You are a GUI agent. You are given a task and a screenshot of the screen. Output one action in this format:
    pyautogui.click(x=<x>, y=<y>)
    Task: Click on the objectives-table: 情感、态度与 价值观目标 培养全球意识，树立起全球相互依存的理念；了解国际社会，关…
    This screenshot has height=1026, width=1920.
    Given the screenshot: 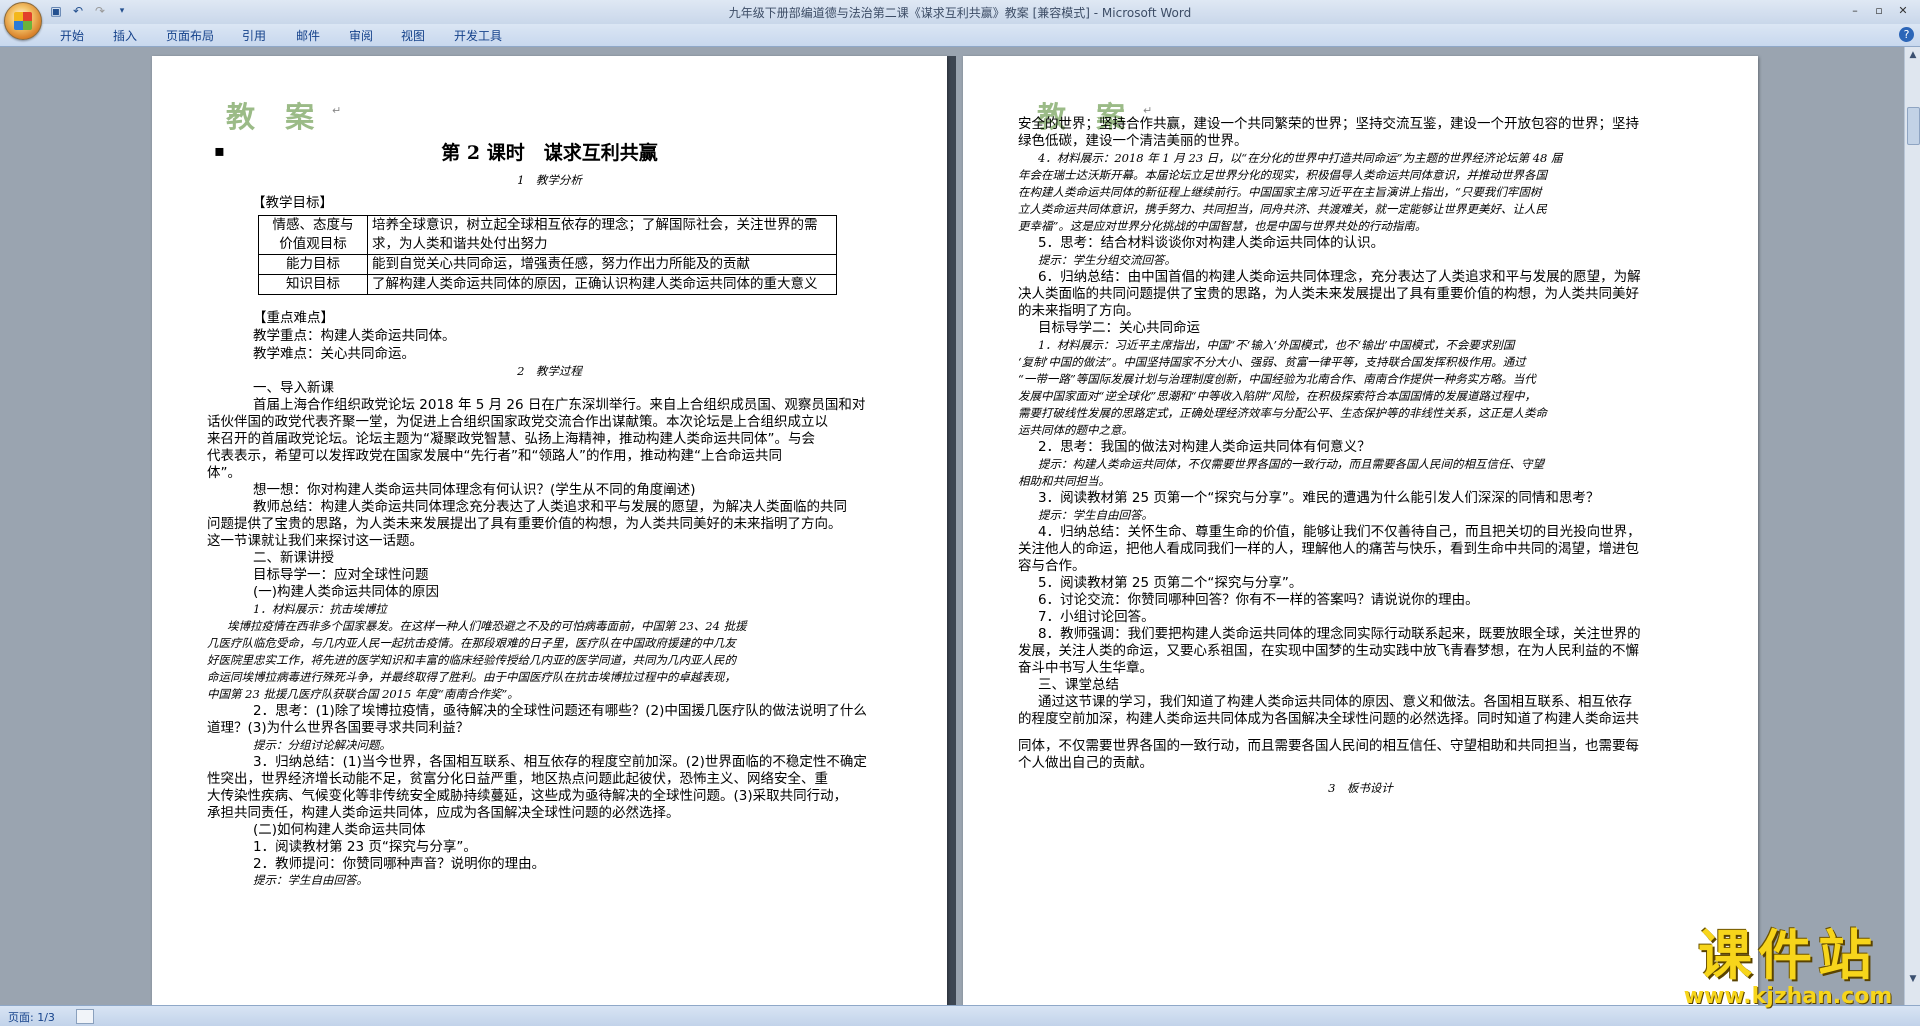 What is the action you would take?
    pyautogui.click(x=547, y=255)
    